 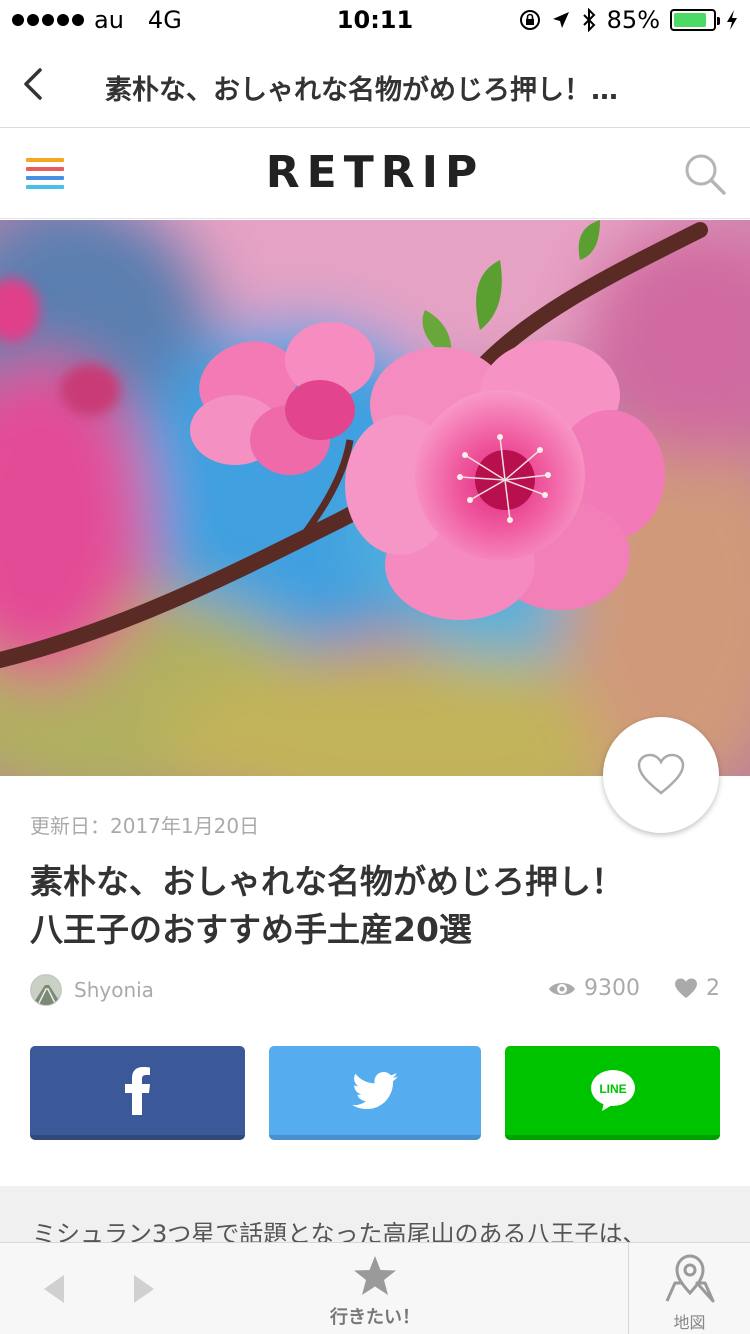 I want to click on favorite-button, so click(x=661, y=775).